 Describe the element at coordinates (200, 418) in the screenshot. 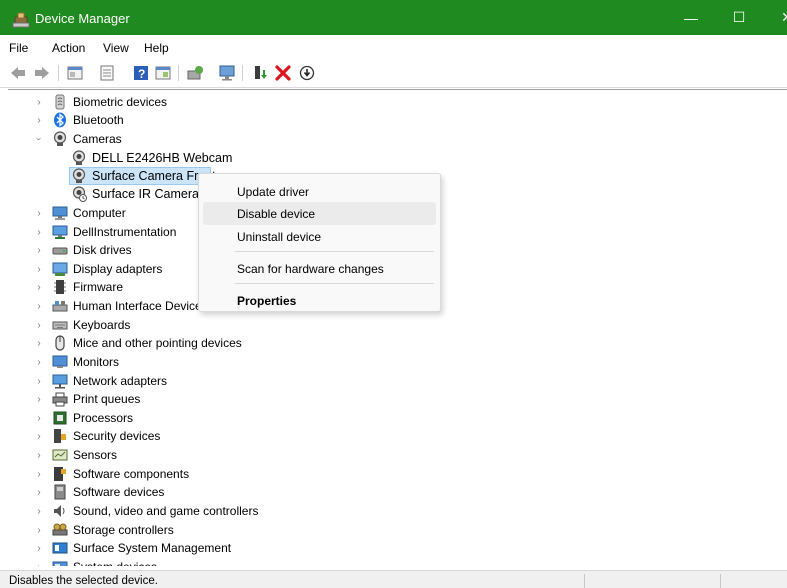

I see `tree-item-processor: › Processors` at that location.